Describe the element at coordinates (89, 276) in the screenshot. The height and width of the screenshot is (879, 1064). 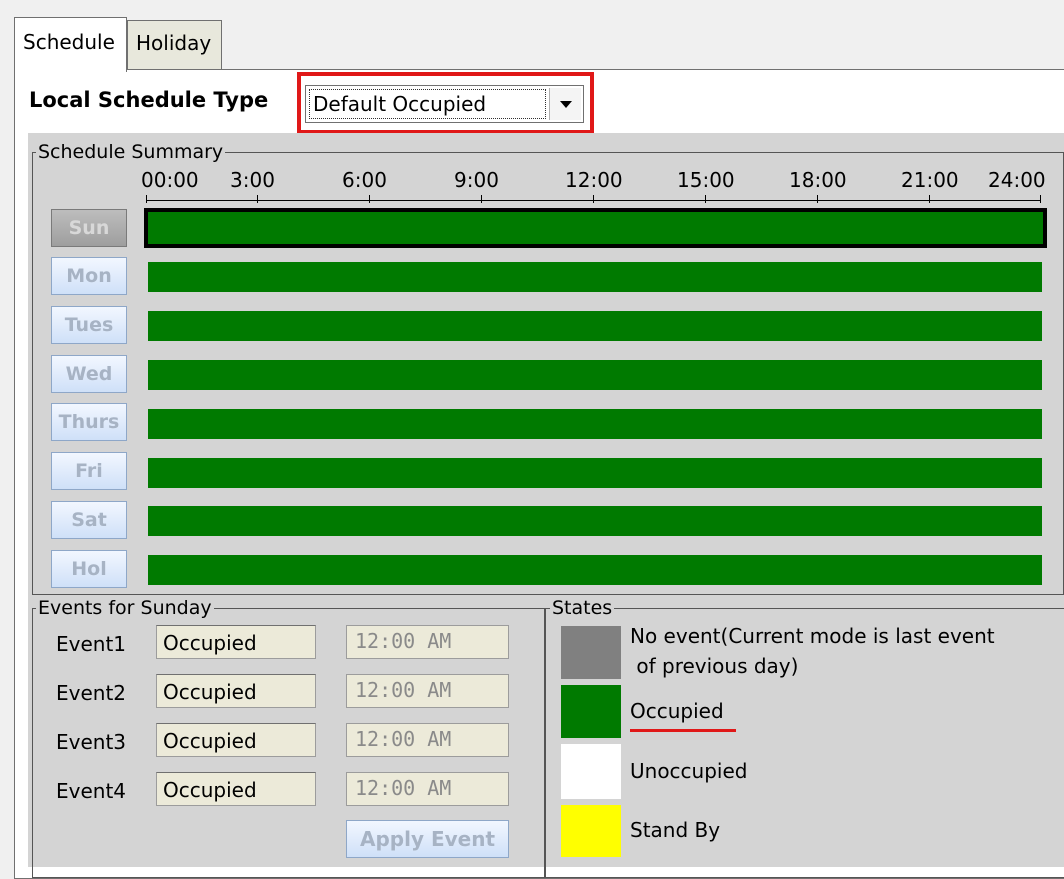
I see `day-button-mon: Mon` at that location.